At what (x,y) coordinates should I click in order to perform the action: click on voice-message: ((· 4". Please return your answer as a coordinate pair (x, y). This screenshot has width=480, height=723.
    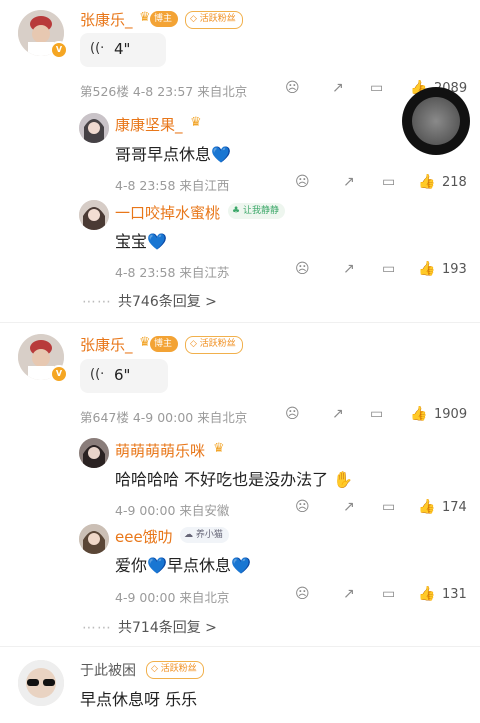
    Looking at the image, I should click on (123, 50).